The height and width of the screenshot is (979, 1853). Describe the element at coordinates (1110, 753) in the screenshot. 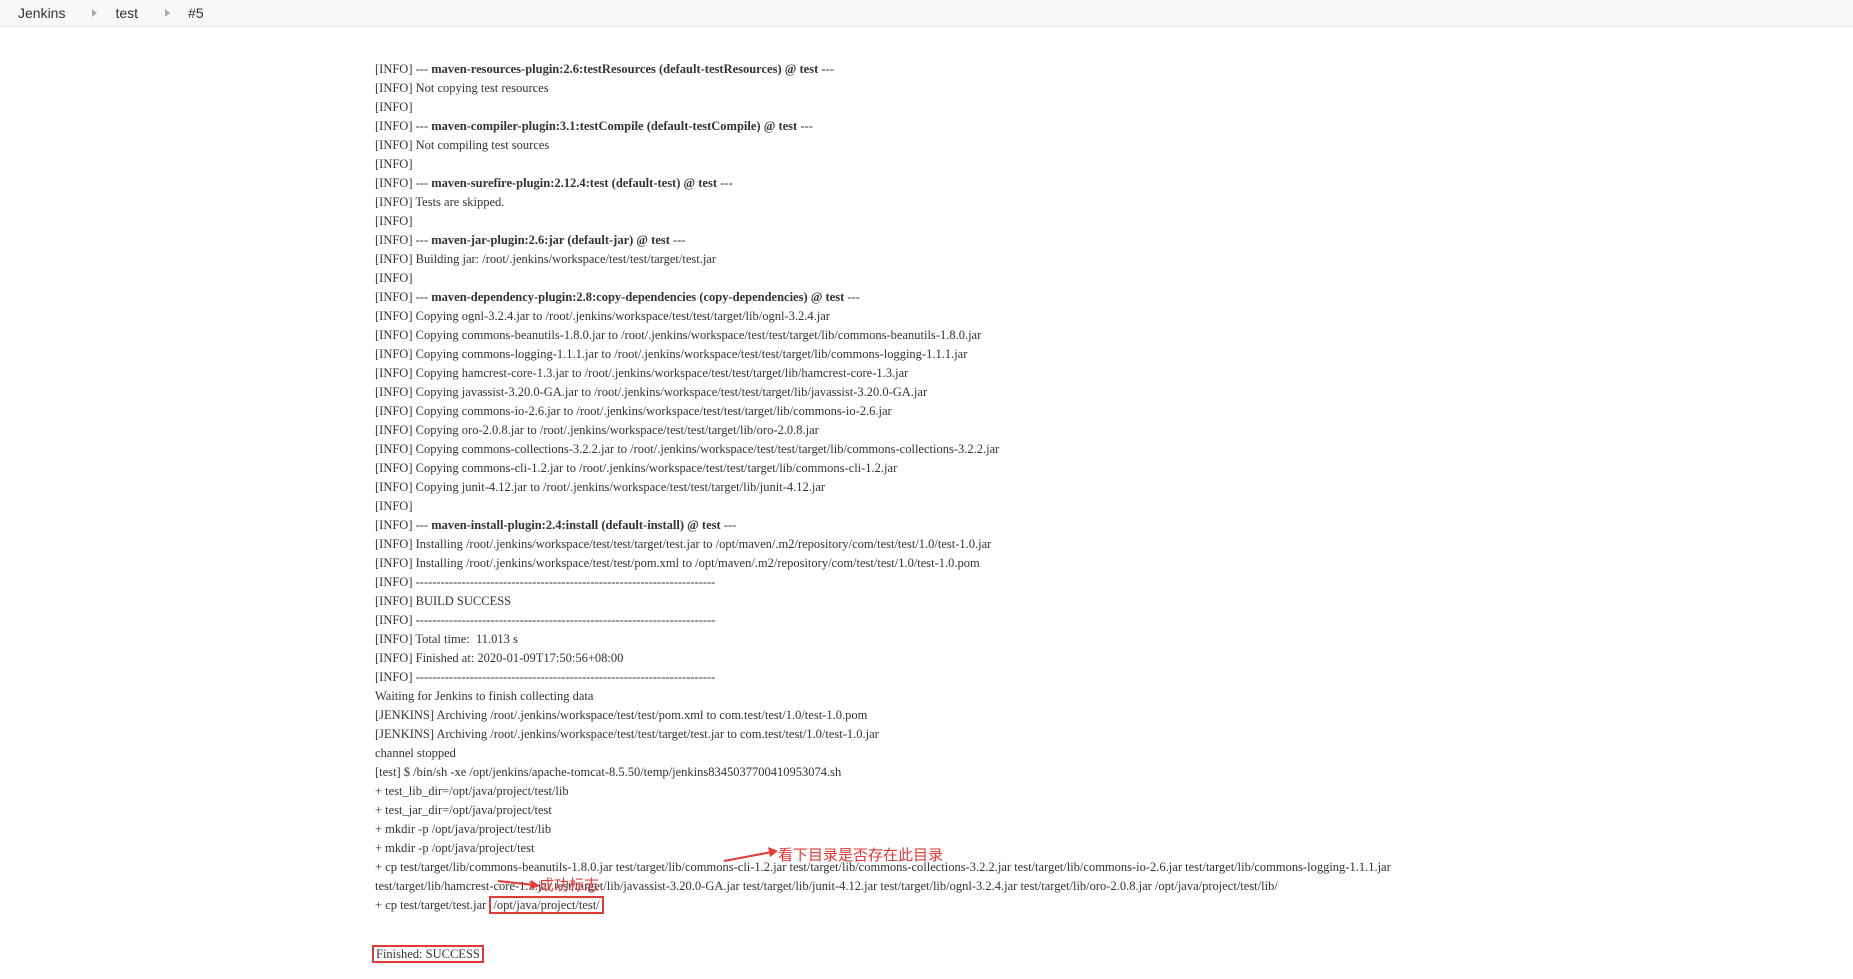

I see `console-line: channel stopped` at that location.